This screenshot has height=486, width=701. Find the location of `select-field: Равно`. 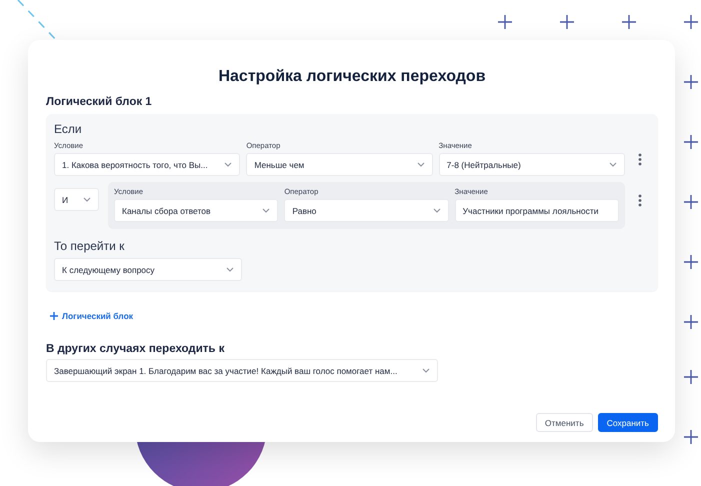

select-field: Равно is located at coordinates (366, 210).